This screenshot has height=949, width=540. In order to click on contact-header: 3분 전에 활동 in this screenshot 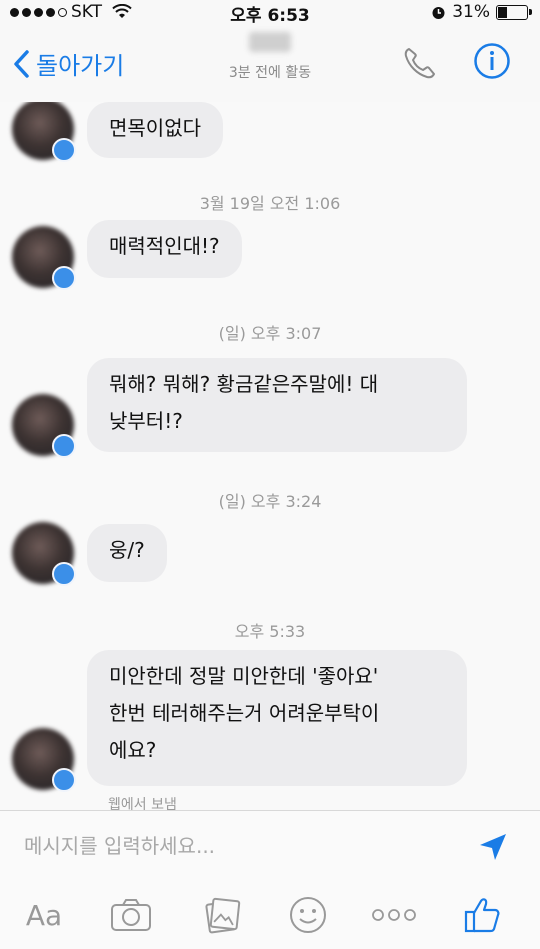, I will do `click(270, 57)`.